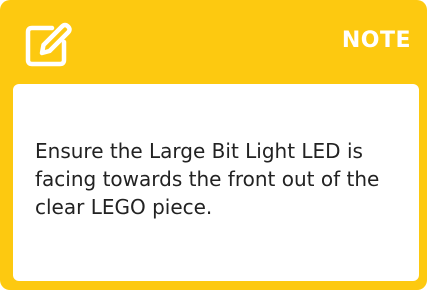  Describe the element at coordinates (48, 44) in the screenshot. I see `edit-icon` at that location.